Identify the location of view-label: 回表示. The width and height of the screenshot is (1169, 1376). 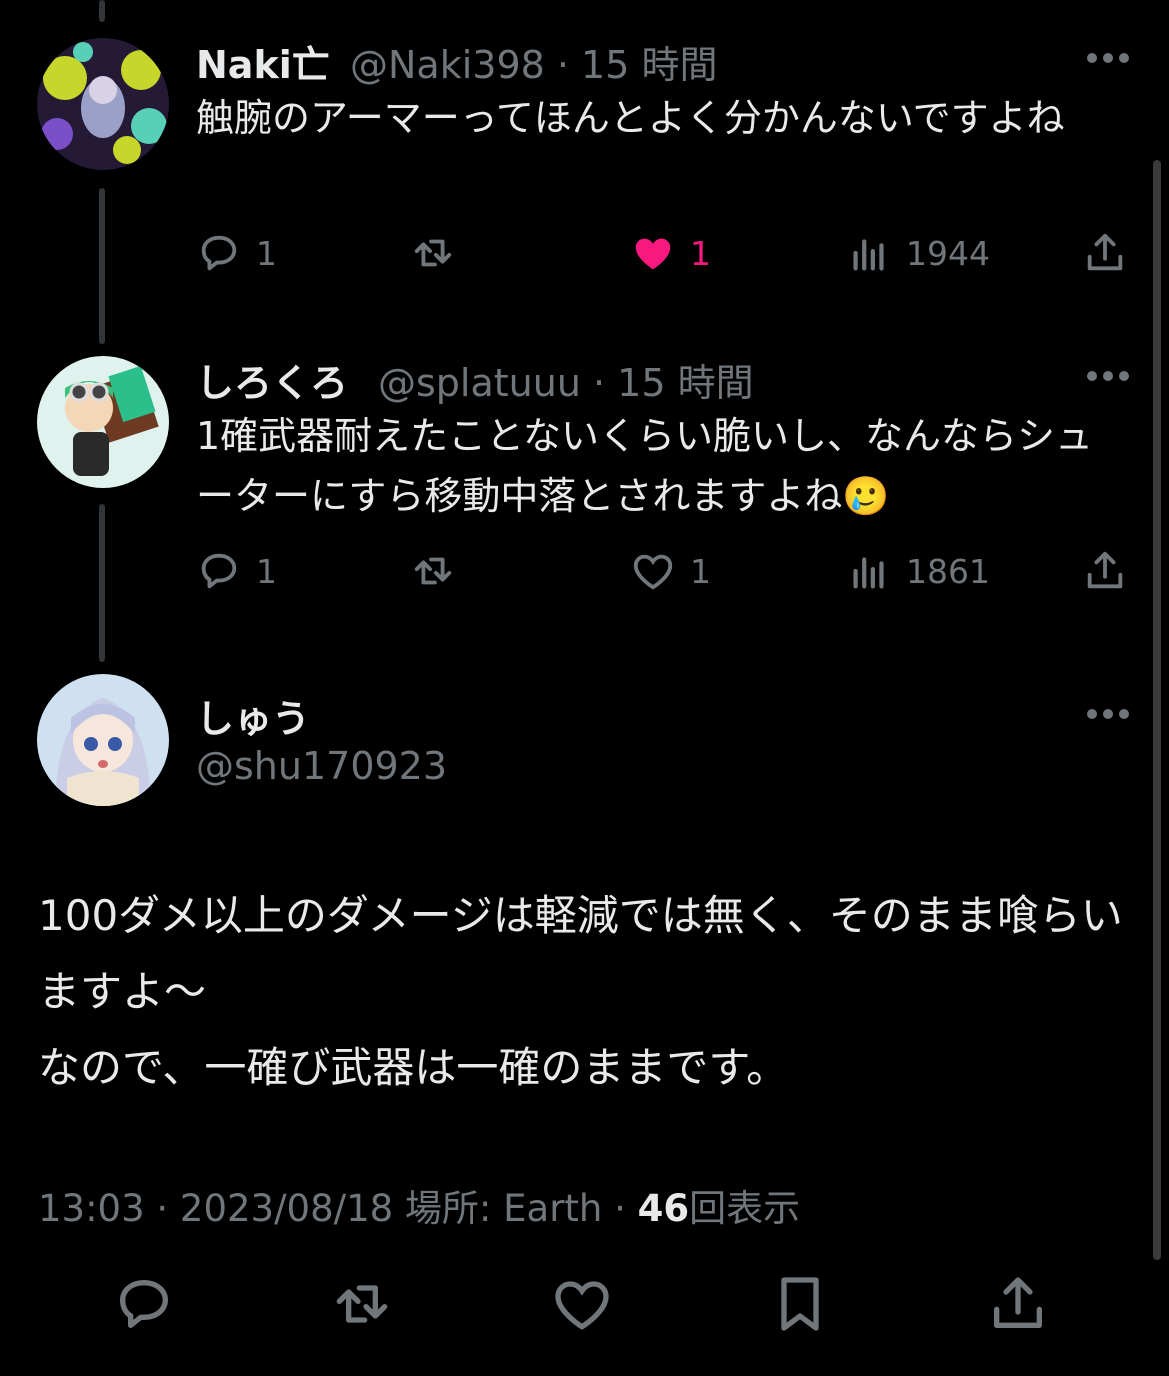
(745, 1208).